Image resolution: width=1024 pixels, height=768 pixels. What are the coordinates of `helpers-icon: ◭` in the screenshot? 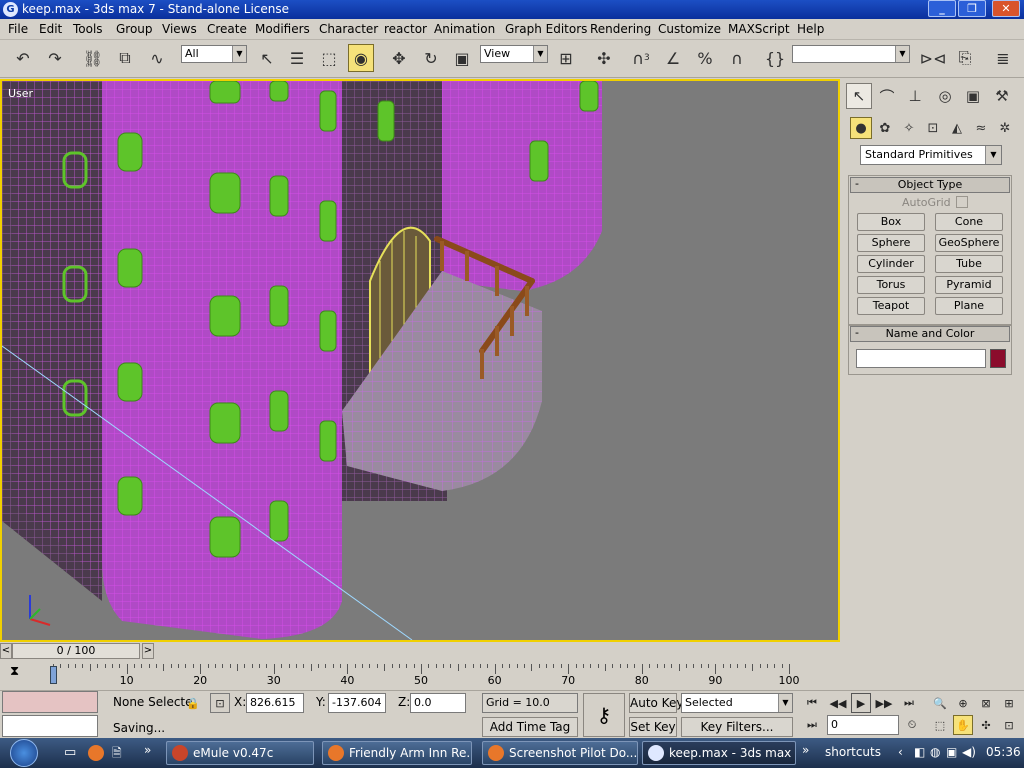 It's located at (957, 128).